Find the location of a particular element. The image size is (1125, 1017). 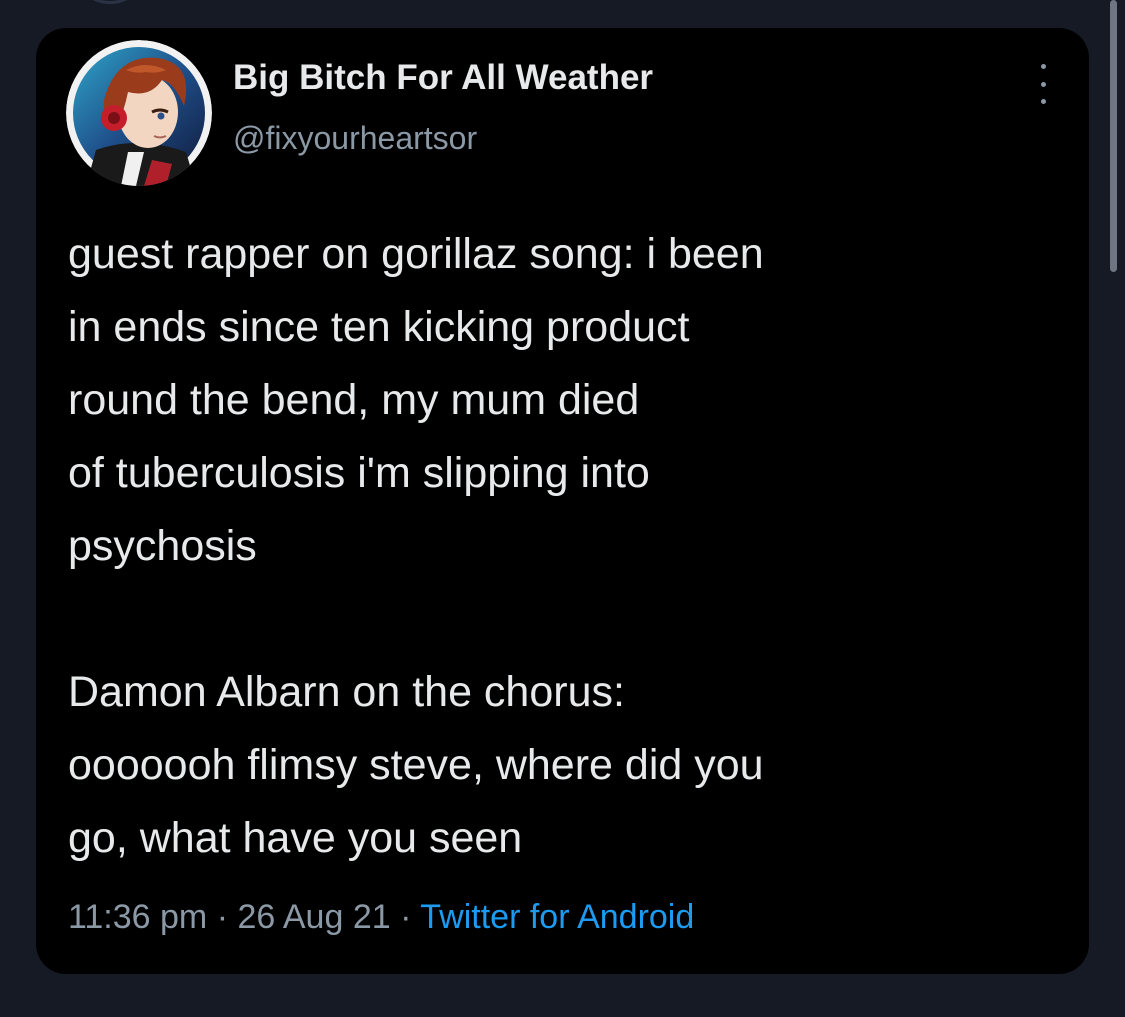

more-vertical-icon is located at coordinates (1043, 84).